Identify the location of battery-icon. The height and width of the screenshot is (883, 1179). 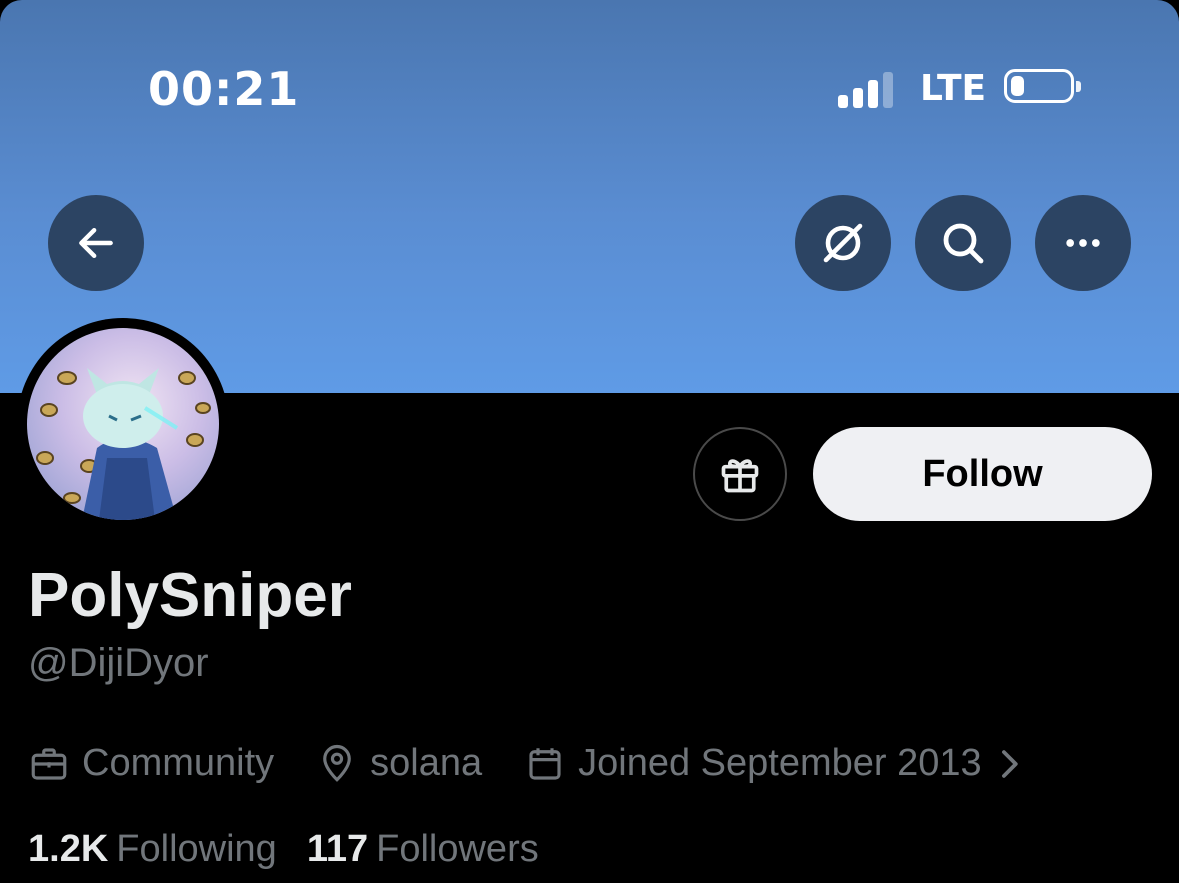
(1042, 86).